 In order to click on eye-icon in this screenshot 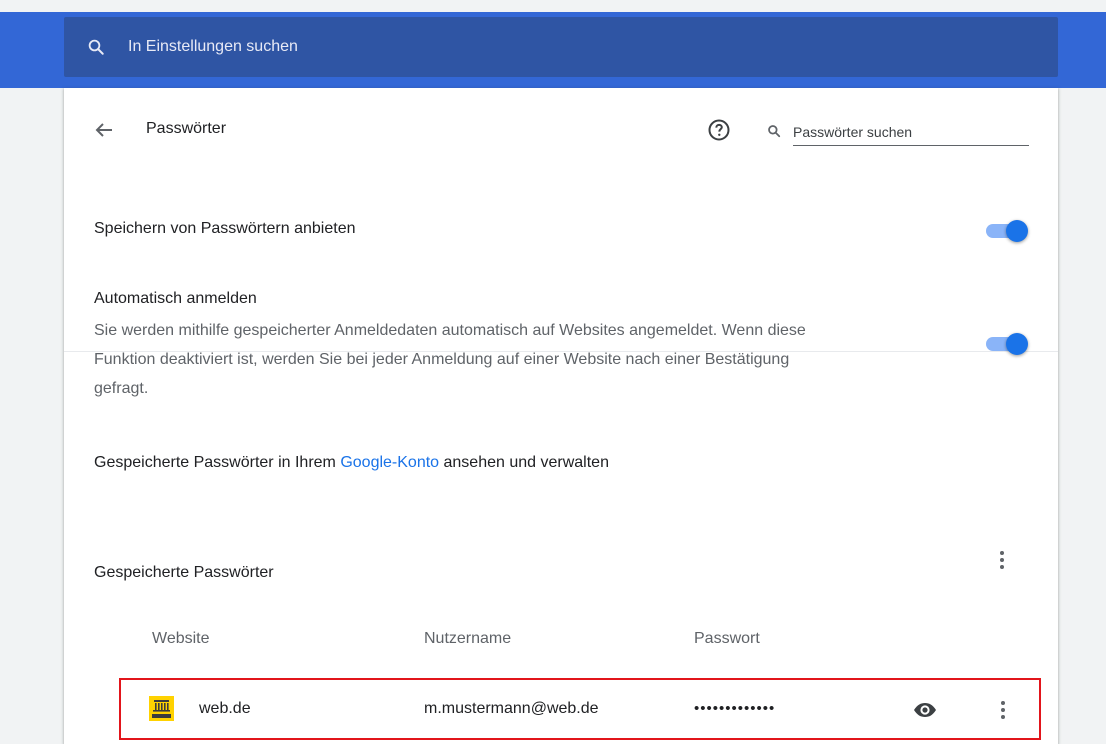, I will do `click(925, 710)`.